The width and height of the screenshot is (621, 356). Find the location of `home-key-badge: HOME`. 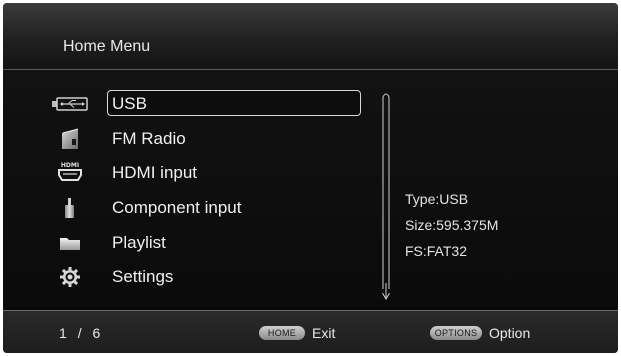

home-key-badge: HOME is located at coordinates (282, 333).